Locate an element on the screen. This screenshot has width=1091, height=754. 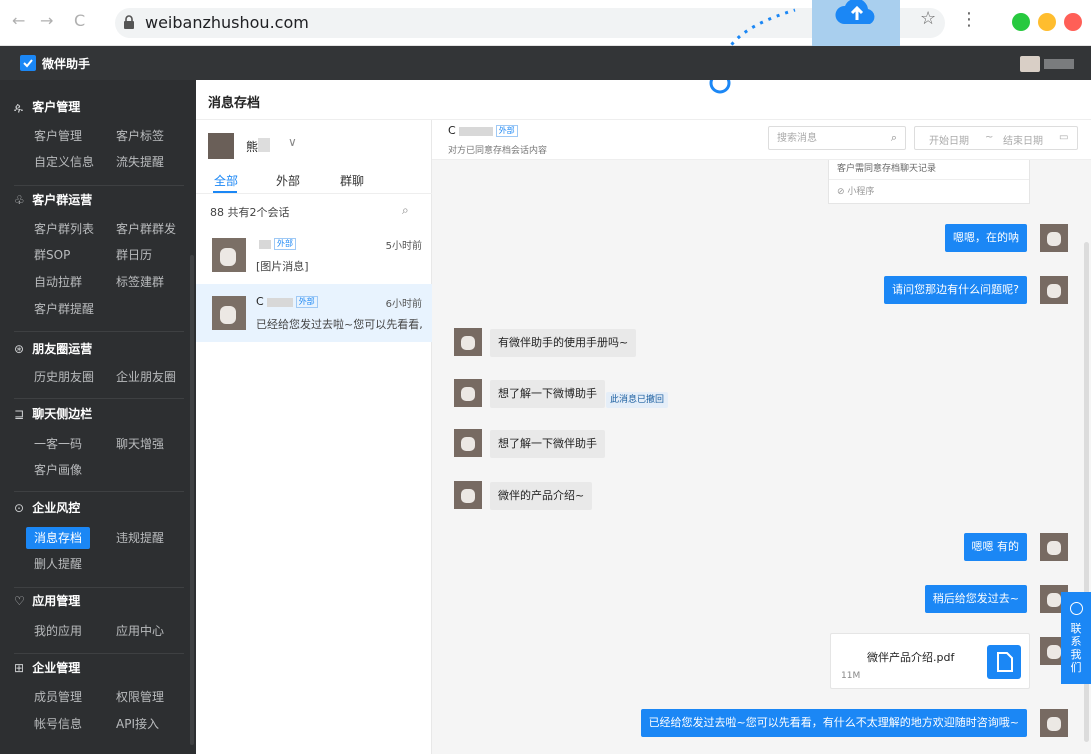
sidebar-scrollbar is located at coordinates (192, 500).